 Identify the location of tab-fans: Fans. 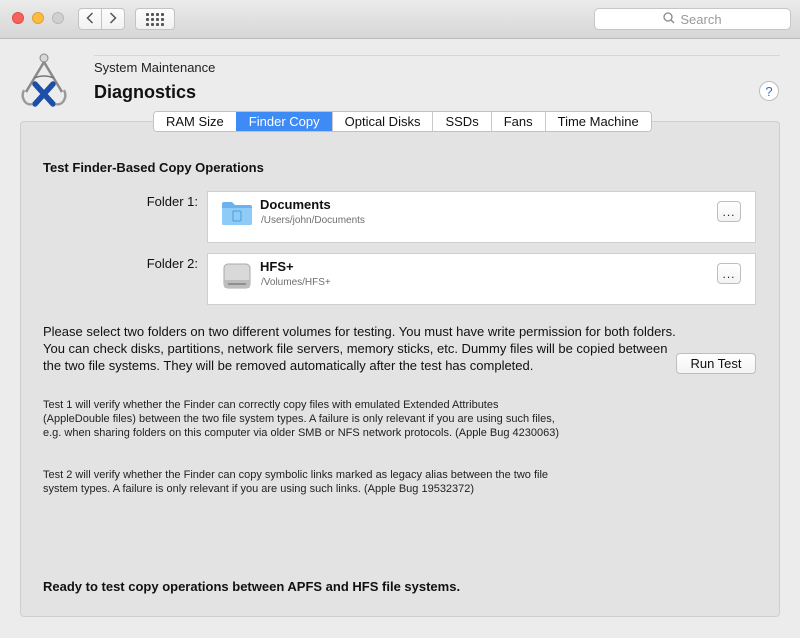
(517, 121).